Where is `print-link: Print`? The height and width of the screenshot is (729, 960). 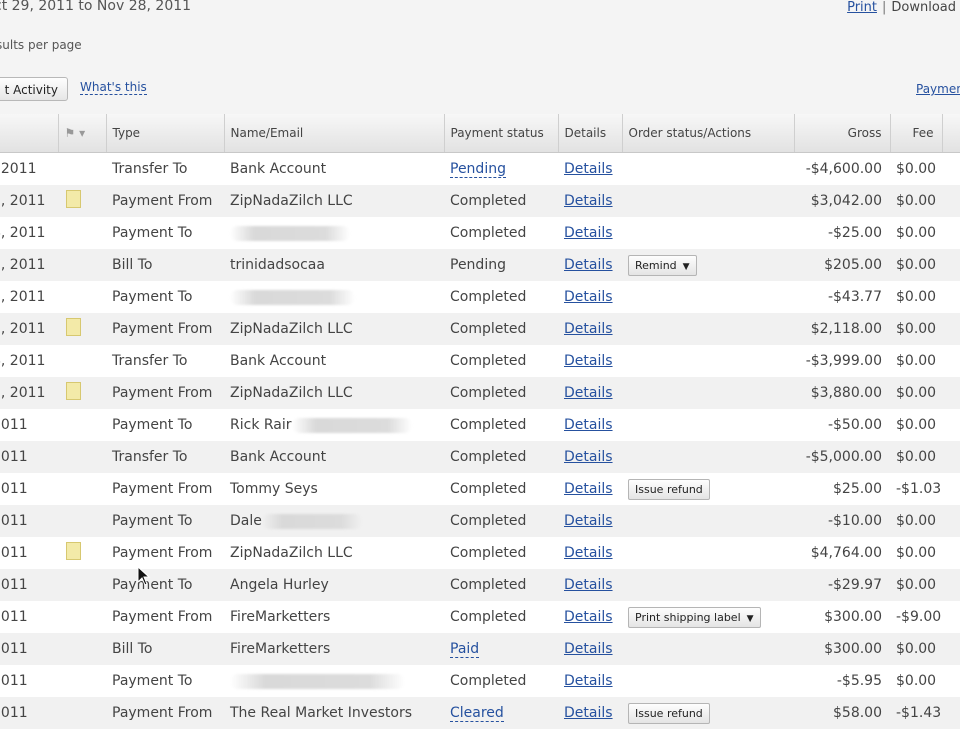
print-link: Print is located at coordinates (862, 7).